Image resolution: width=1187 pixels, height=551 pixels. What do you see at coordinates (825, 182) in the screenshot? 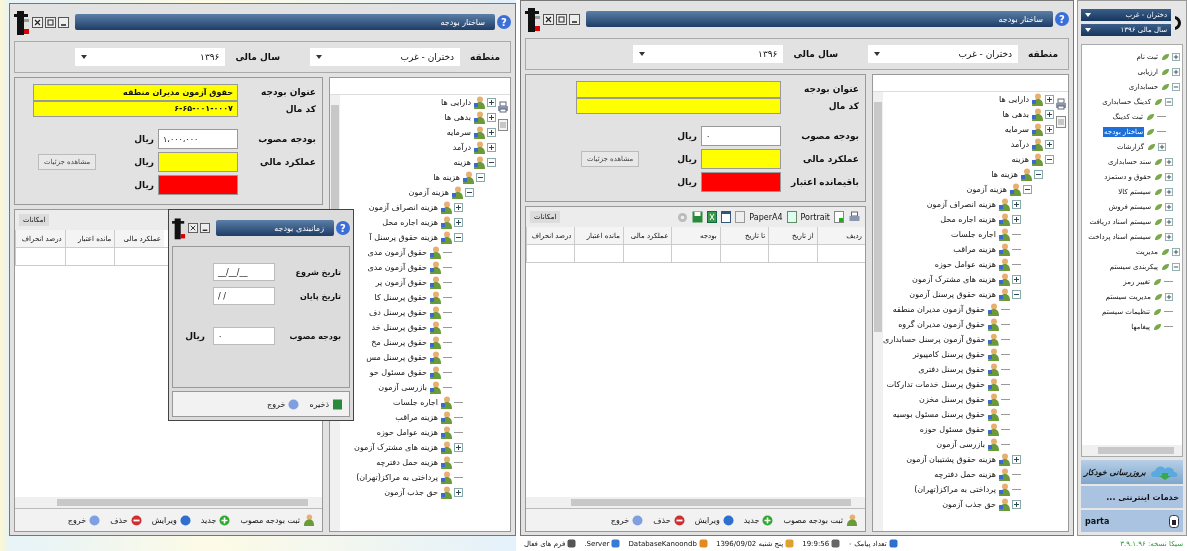
I see `field-label: باقیمانده اعتبار` at bounding box center [825, 182].